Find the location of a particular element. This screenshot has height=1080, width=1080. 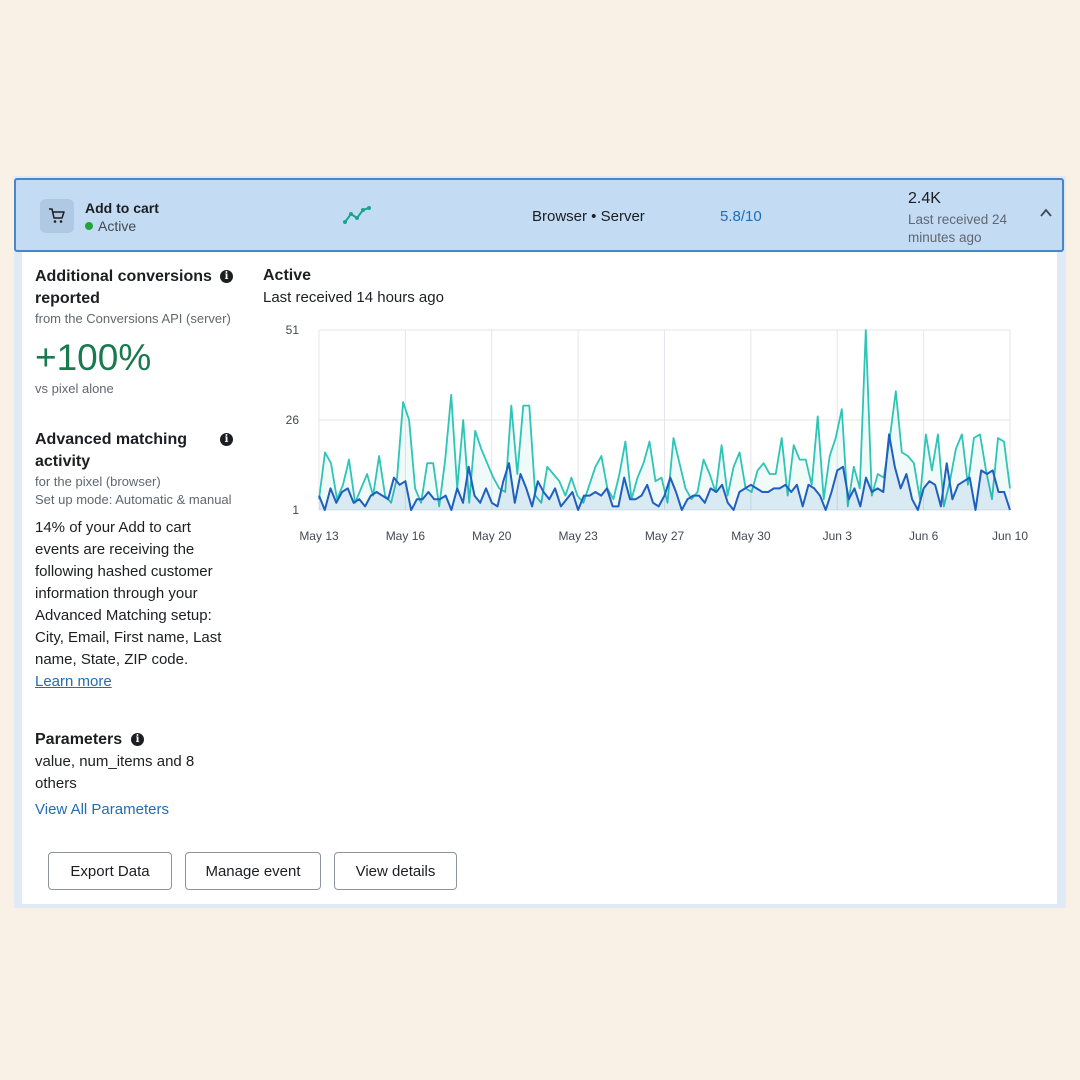

x-tick-label: May 16 is located at coordinates (406, 536).